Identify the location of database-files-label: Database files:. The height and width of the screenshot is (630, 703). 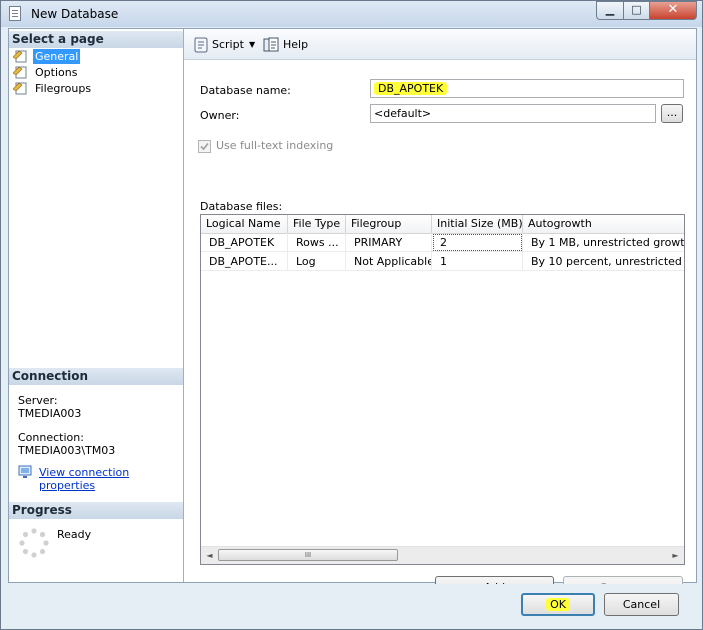
(241, 206).